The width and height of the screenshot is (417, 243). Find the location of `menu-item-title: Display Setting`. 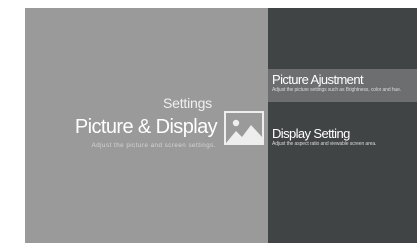

menu-item-title: Display Setting is located at coordinates (311, 133).